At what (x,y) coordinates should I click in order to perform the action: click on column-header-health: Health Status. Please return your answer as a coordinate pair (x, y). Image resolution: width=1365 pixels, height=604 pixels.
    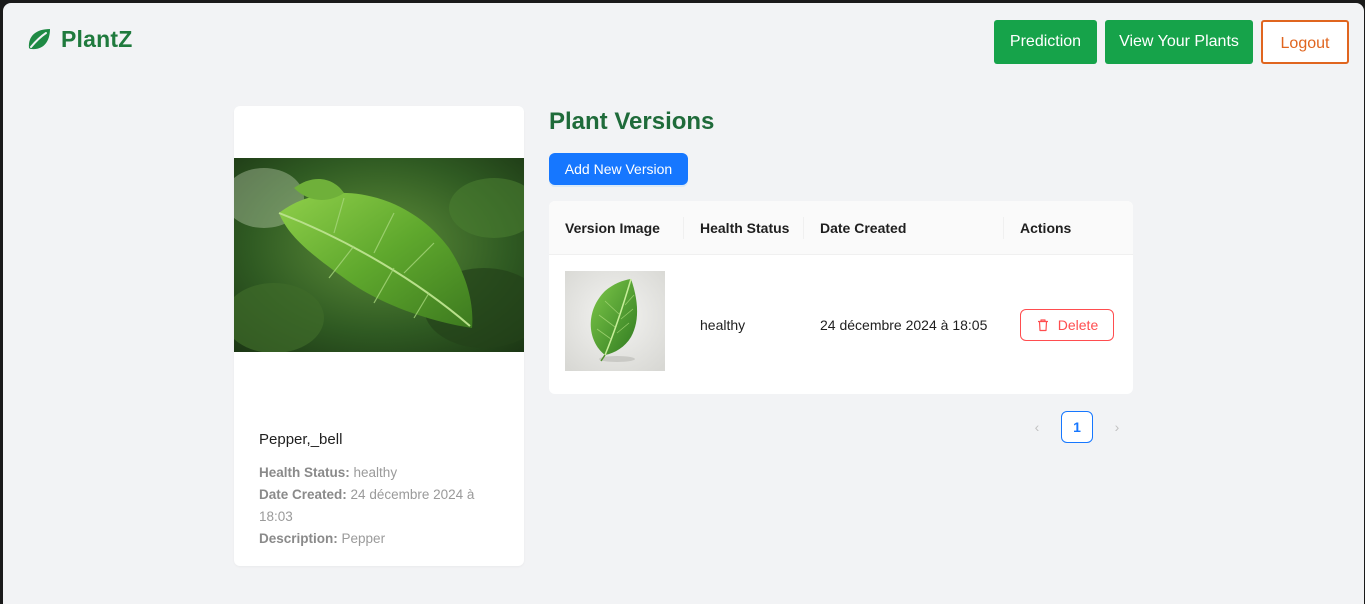
    Looking at the image, I should click on (745, 228).